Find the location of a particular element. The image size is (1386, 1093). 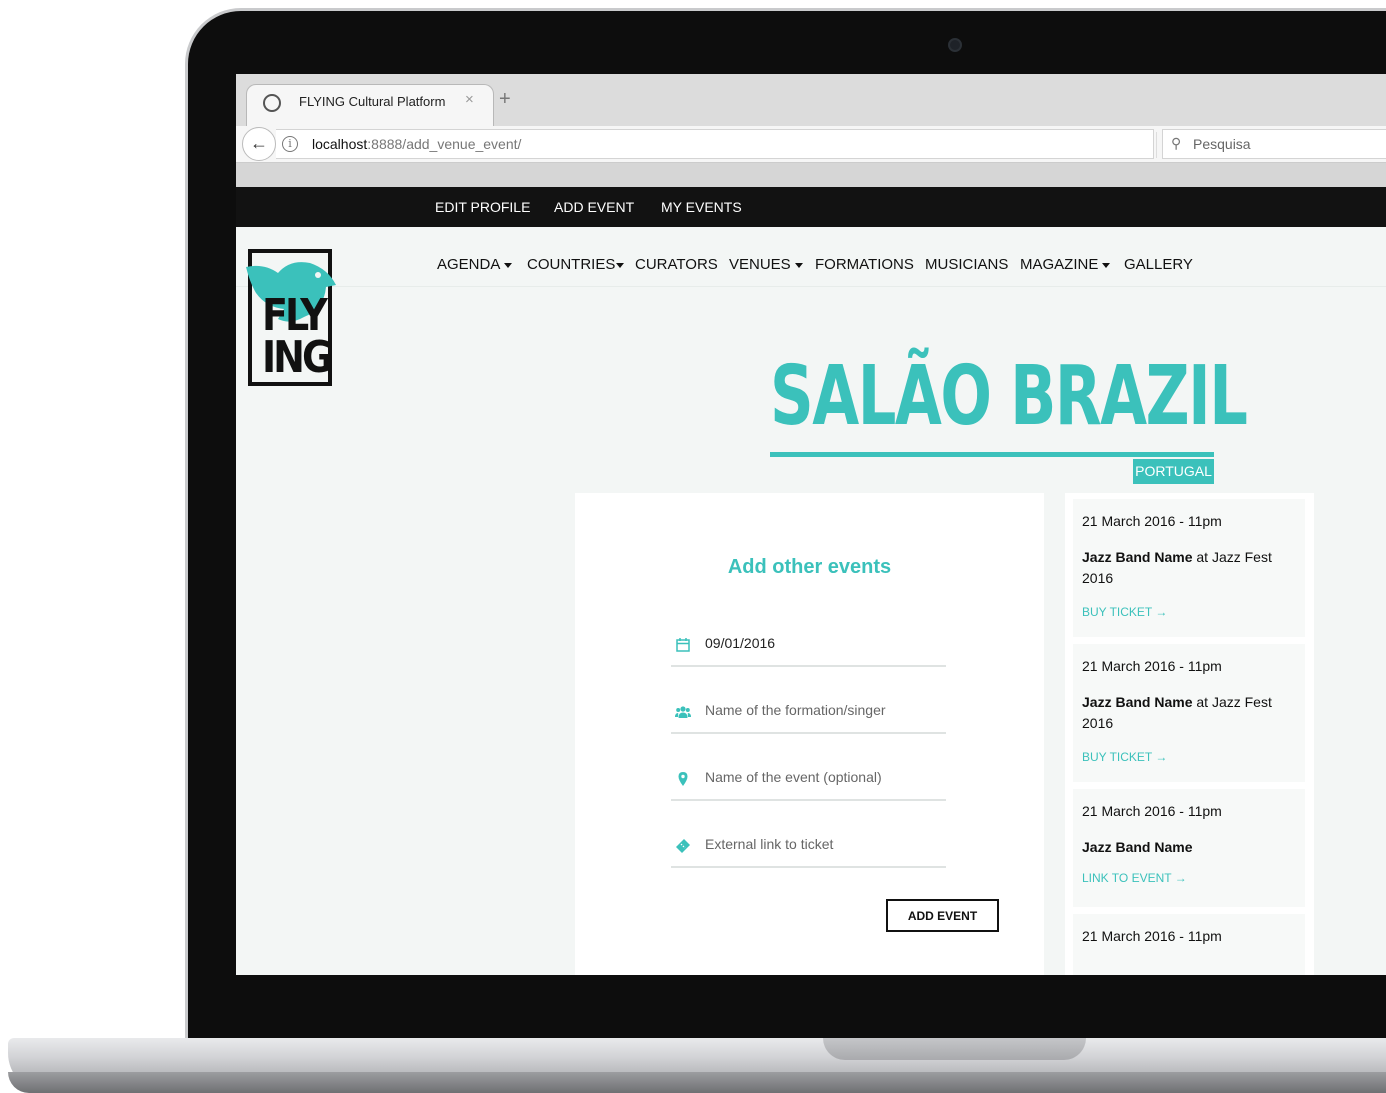

event-name-field is located at coordinates (808, 782).